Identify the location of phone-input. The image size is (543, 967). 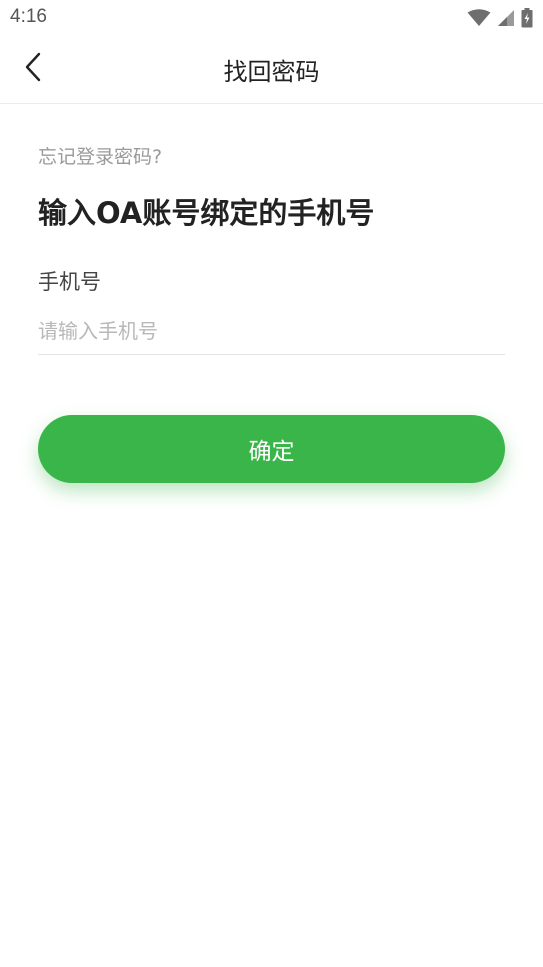
(271, 331).